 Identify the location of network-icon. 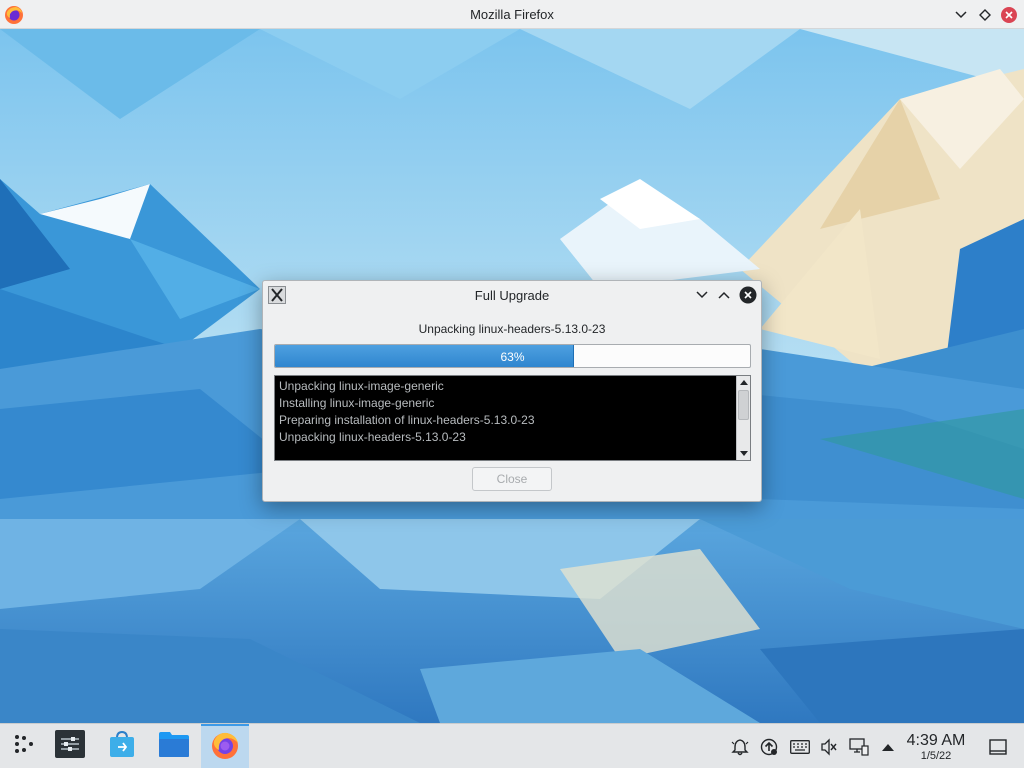
(859, 747).